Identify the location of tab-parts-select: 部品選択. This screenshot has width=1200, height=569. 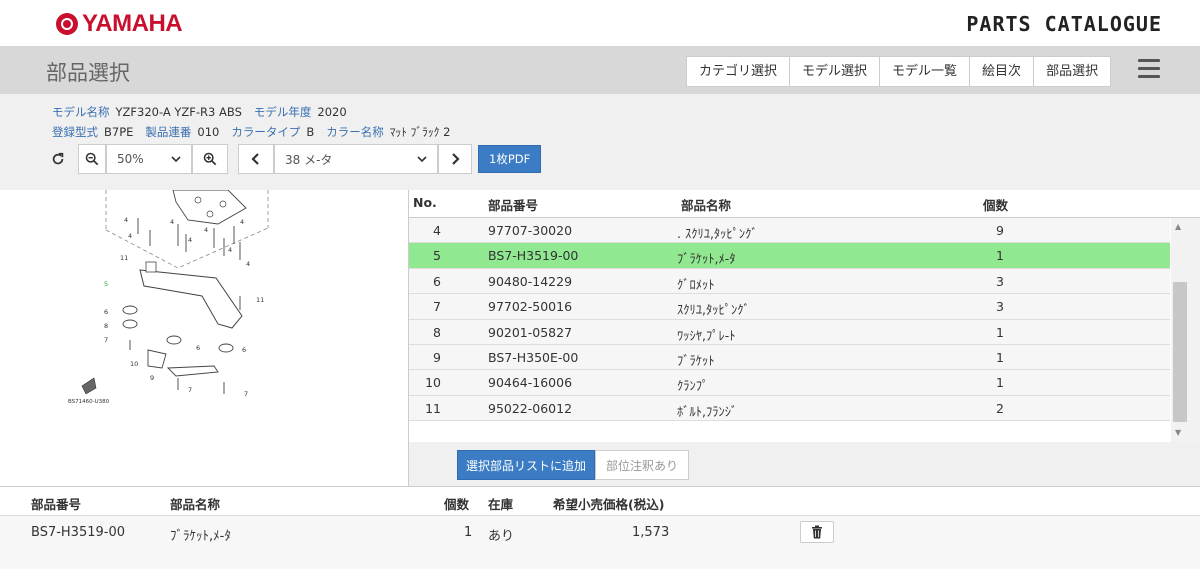
(1073, 71).